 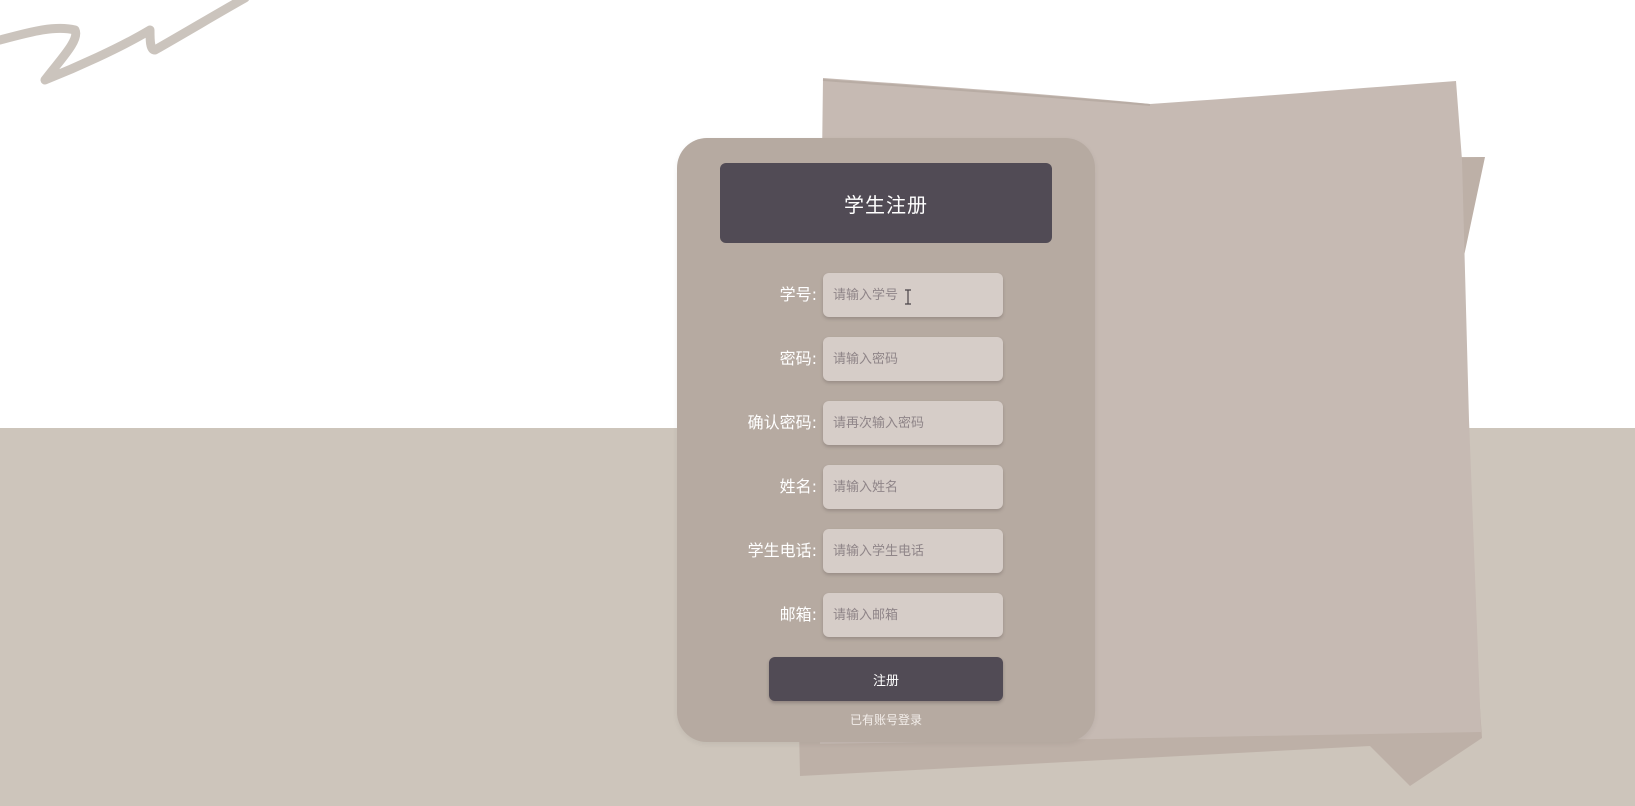 What do you see at coordinates (886, 679) in the screenshot?
I see `register-button: 注册` at bounding box center [886, 679].